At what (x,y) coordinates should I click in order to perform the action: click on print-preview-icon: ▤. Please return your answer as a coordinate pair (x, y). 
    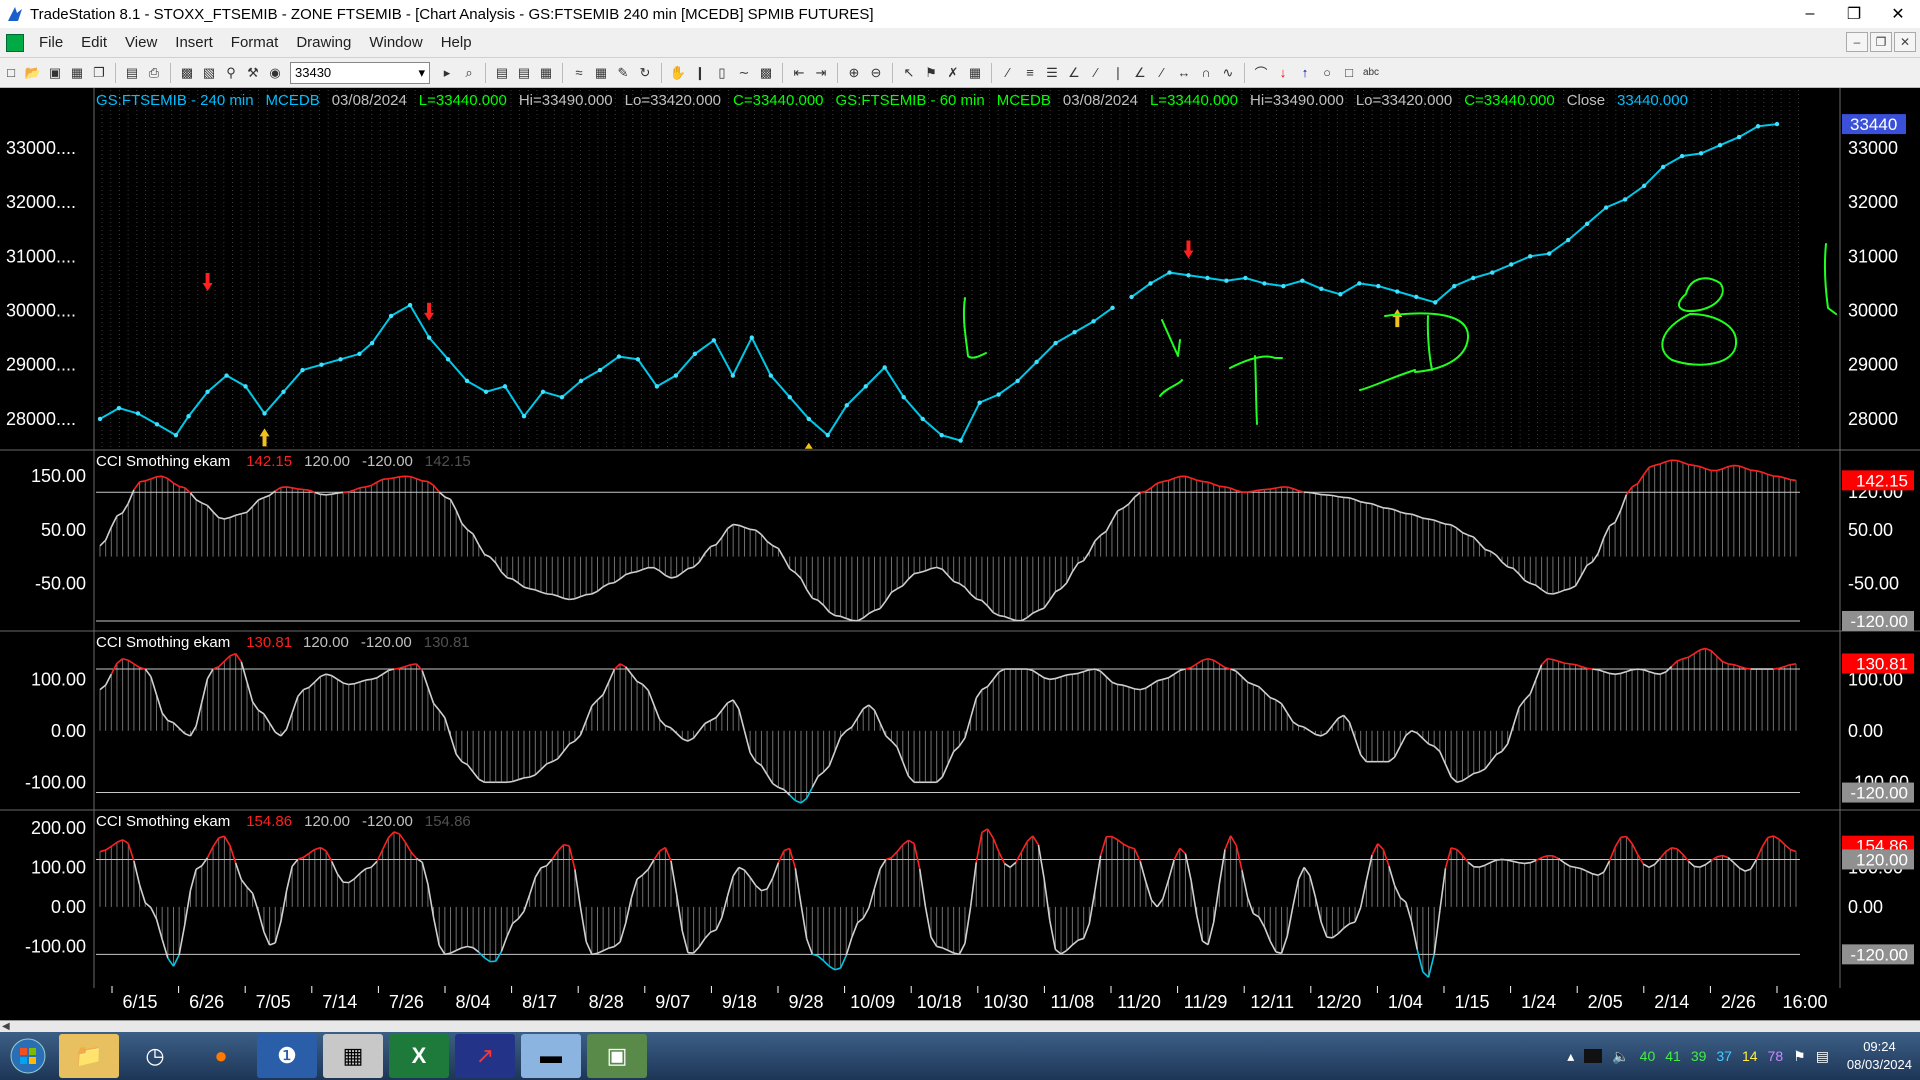
    Looking at the image, I should click on (132, 73).